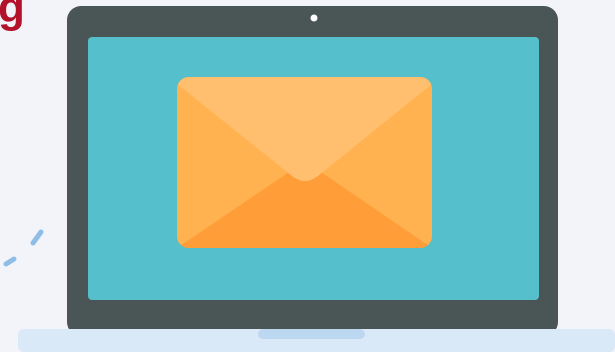 The image size is (615, 352). I want to click on camera-icon, so click(314, 18).